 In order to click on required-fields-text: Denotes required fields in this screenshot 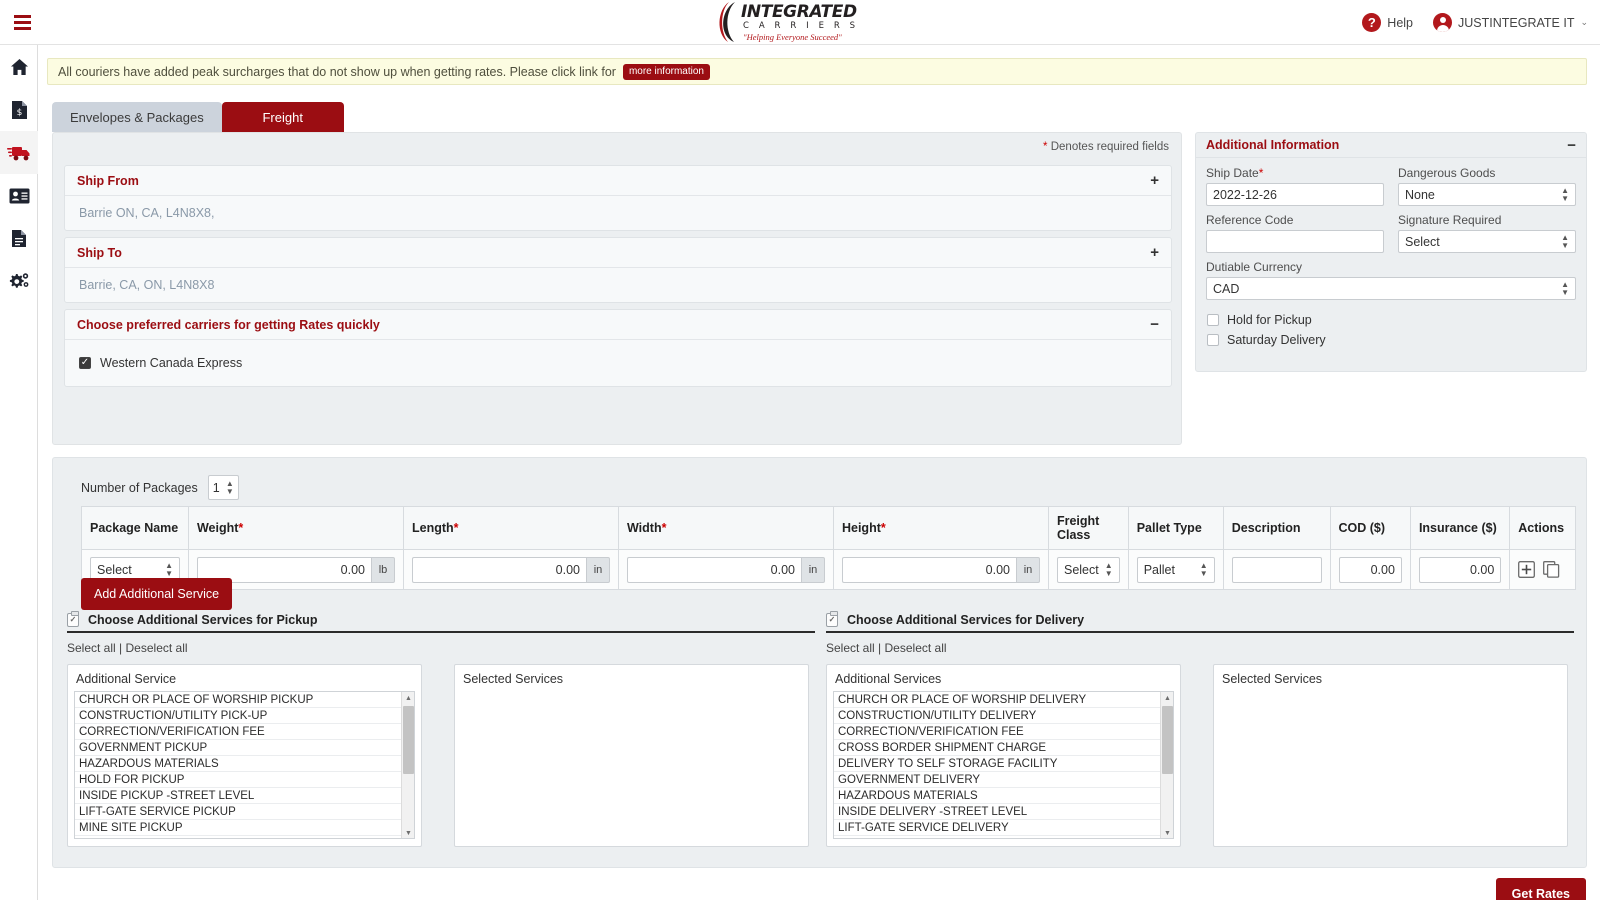, I will do `click(1109, 147)`.